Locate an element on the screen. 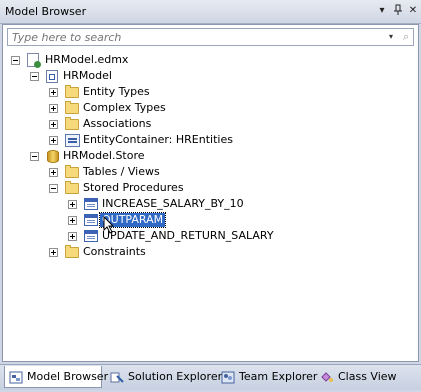 This screenshot has width=421, height=392. tree-label: Constraints is located at coordinates (114, 252).